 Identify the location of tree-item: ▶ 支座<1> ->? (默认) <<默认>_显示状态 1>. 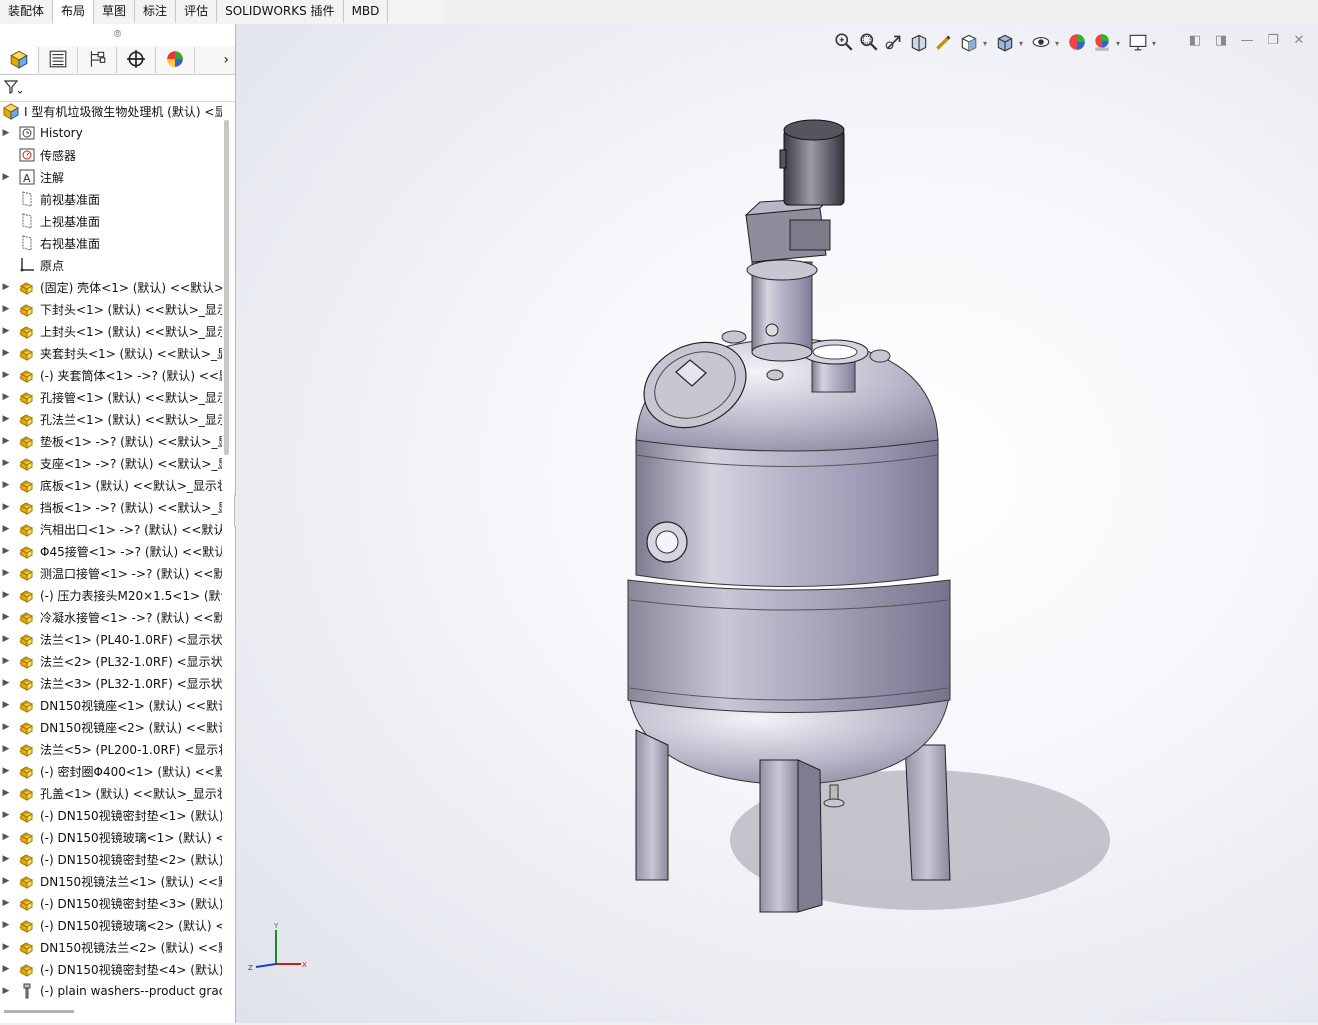
(111, 463).